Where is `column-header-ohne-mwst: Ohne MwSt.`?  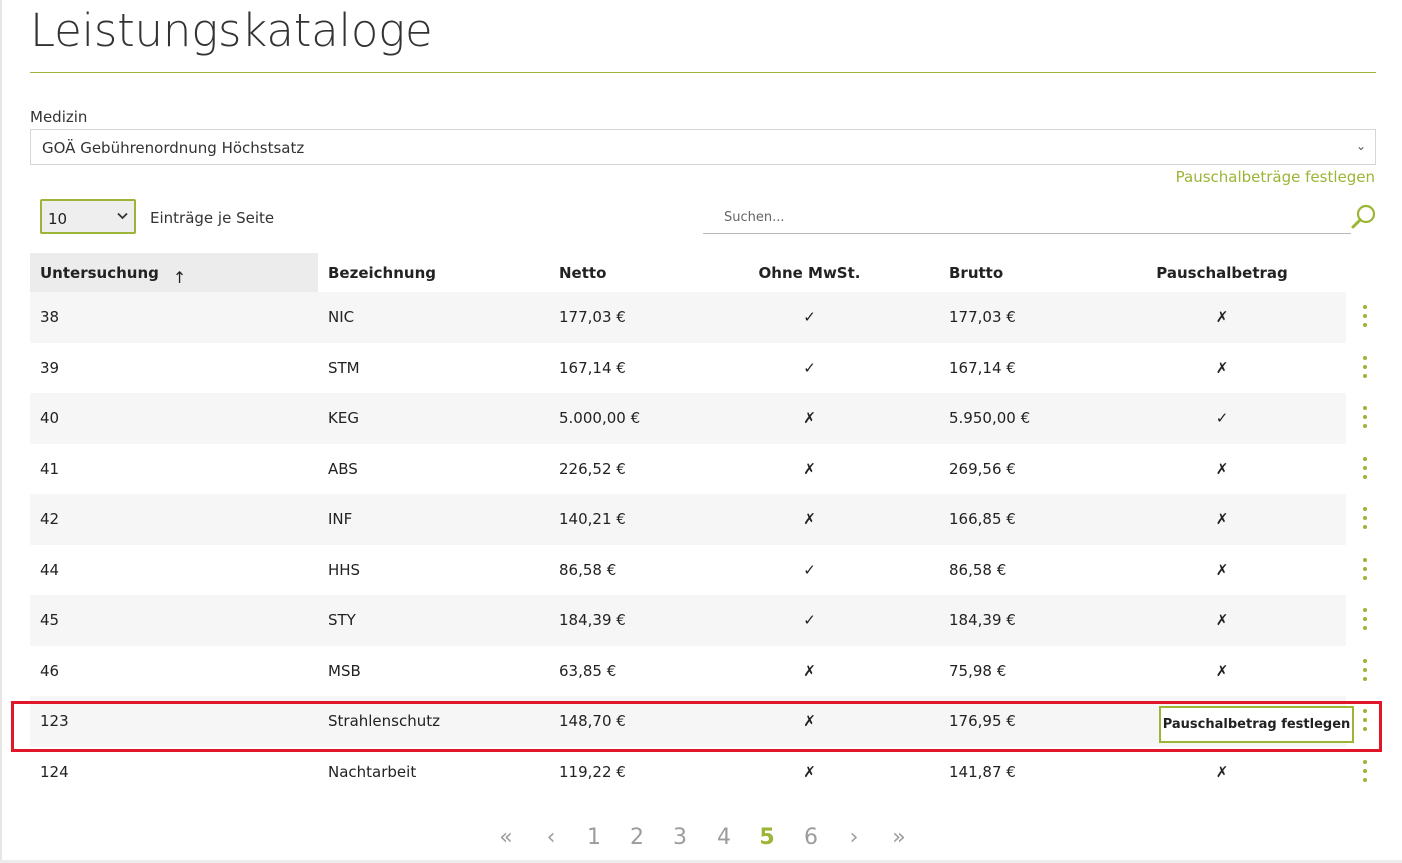
column-header-ohne-mwst: Ohne MwSt. is located at coordinates (809, 272).